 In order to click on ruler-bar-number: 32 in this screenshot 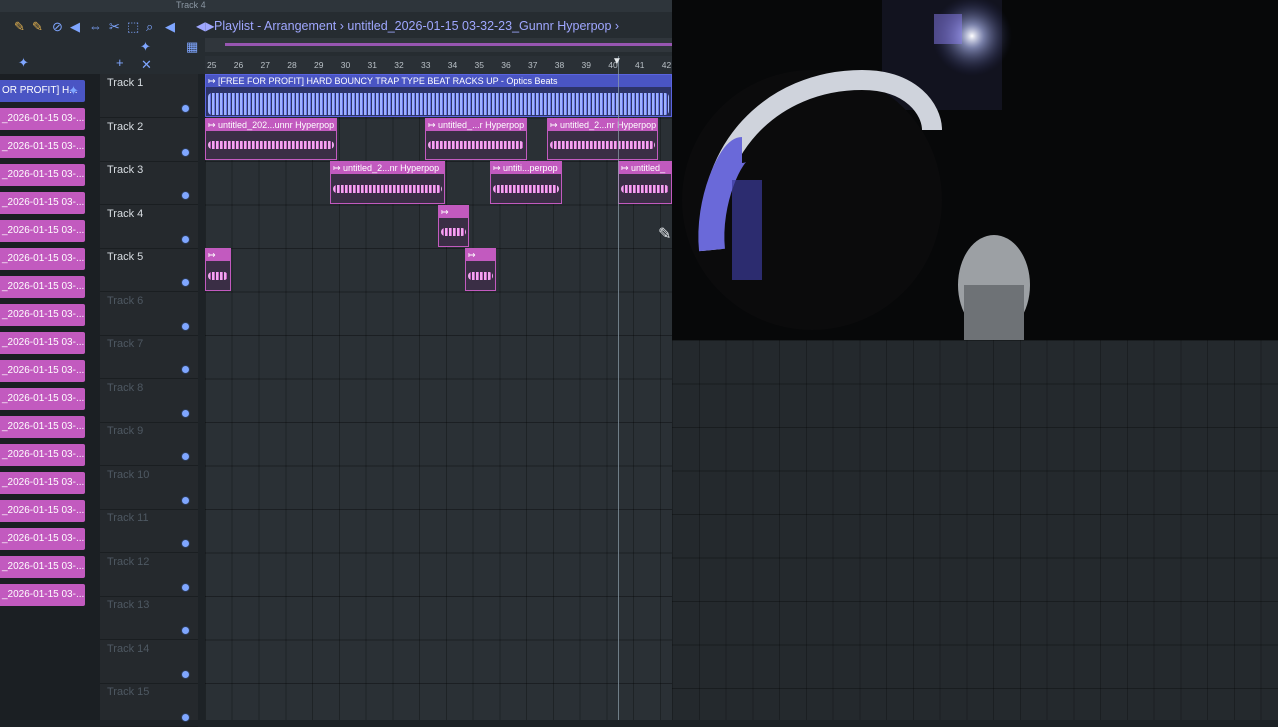, I will do `click(399, 65)`.